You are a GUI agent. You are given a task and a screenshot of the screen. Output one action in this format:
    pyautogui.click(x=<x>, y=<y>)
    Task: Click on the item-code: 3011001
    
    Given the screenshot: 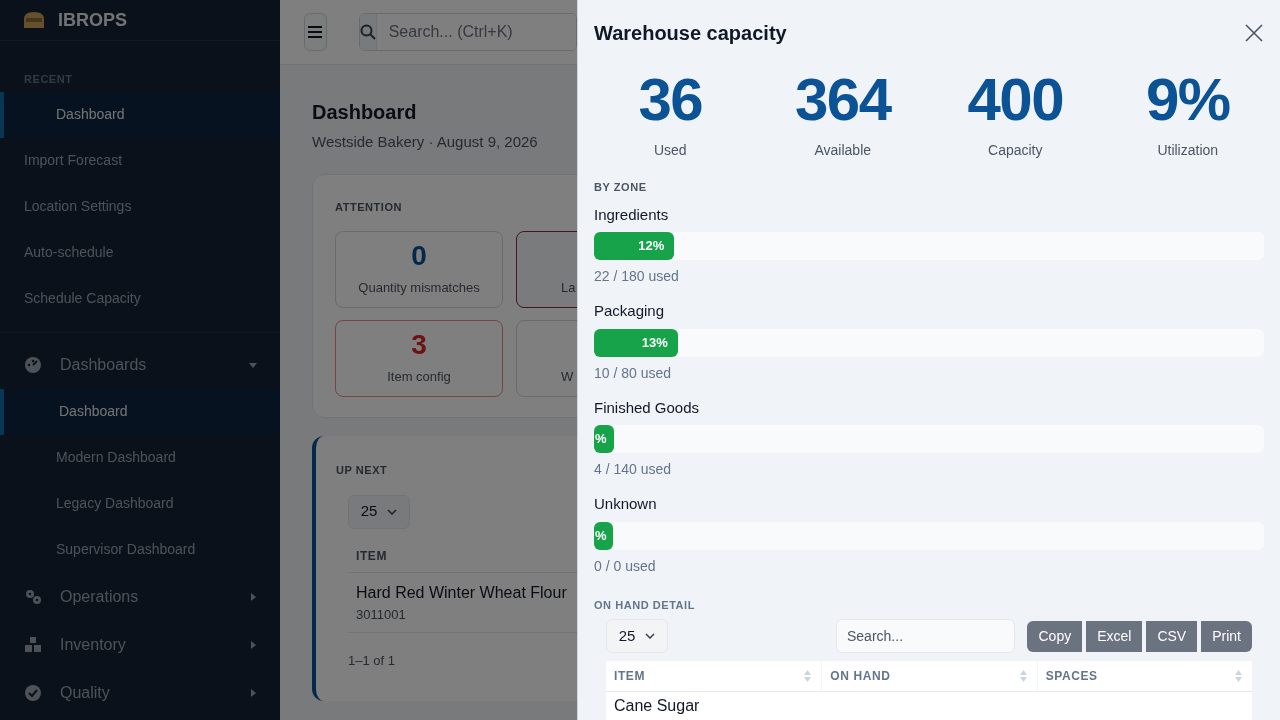 What is the action you would take?
    pyautogui.click(x=381, y=614)
    